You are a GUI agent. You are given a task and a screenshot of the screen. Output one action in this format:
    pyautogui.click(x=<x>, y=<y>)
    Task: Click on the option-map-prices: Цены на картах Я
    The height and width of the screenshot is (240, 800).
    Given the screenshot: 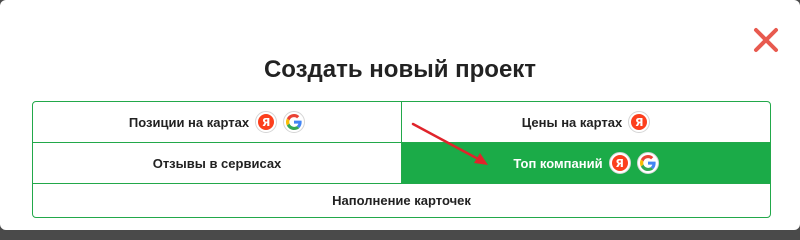 What is the action you would take?
    pyautogui.click(x=586, y=122)
    